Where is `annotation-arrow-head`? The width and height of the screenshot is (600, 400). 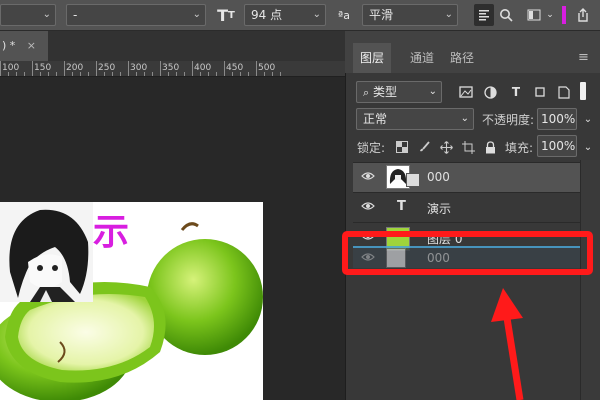 annotation-arrow-head is located at coordinates (507, 305).